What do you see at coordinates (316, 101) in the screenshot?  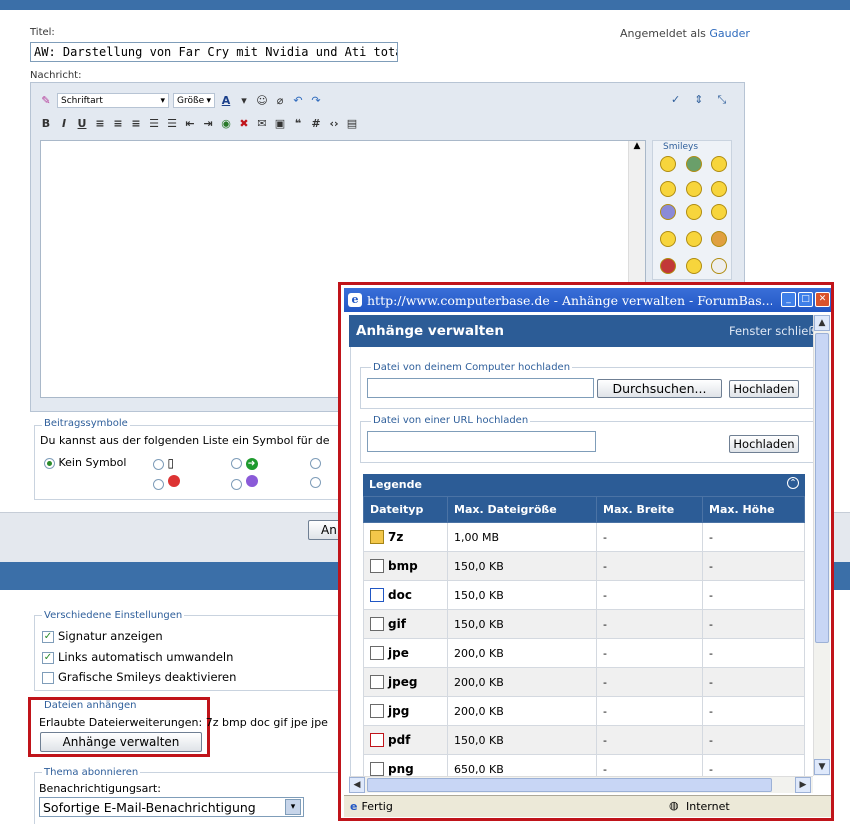 I see `redo-icon: ↷` at bounding box center [316, 101].